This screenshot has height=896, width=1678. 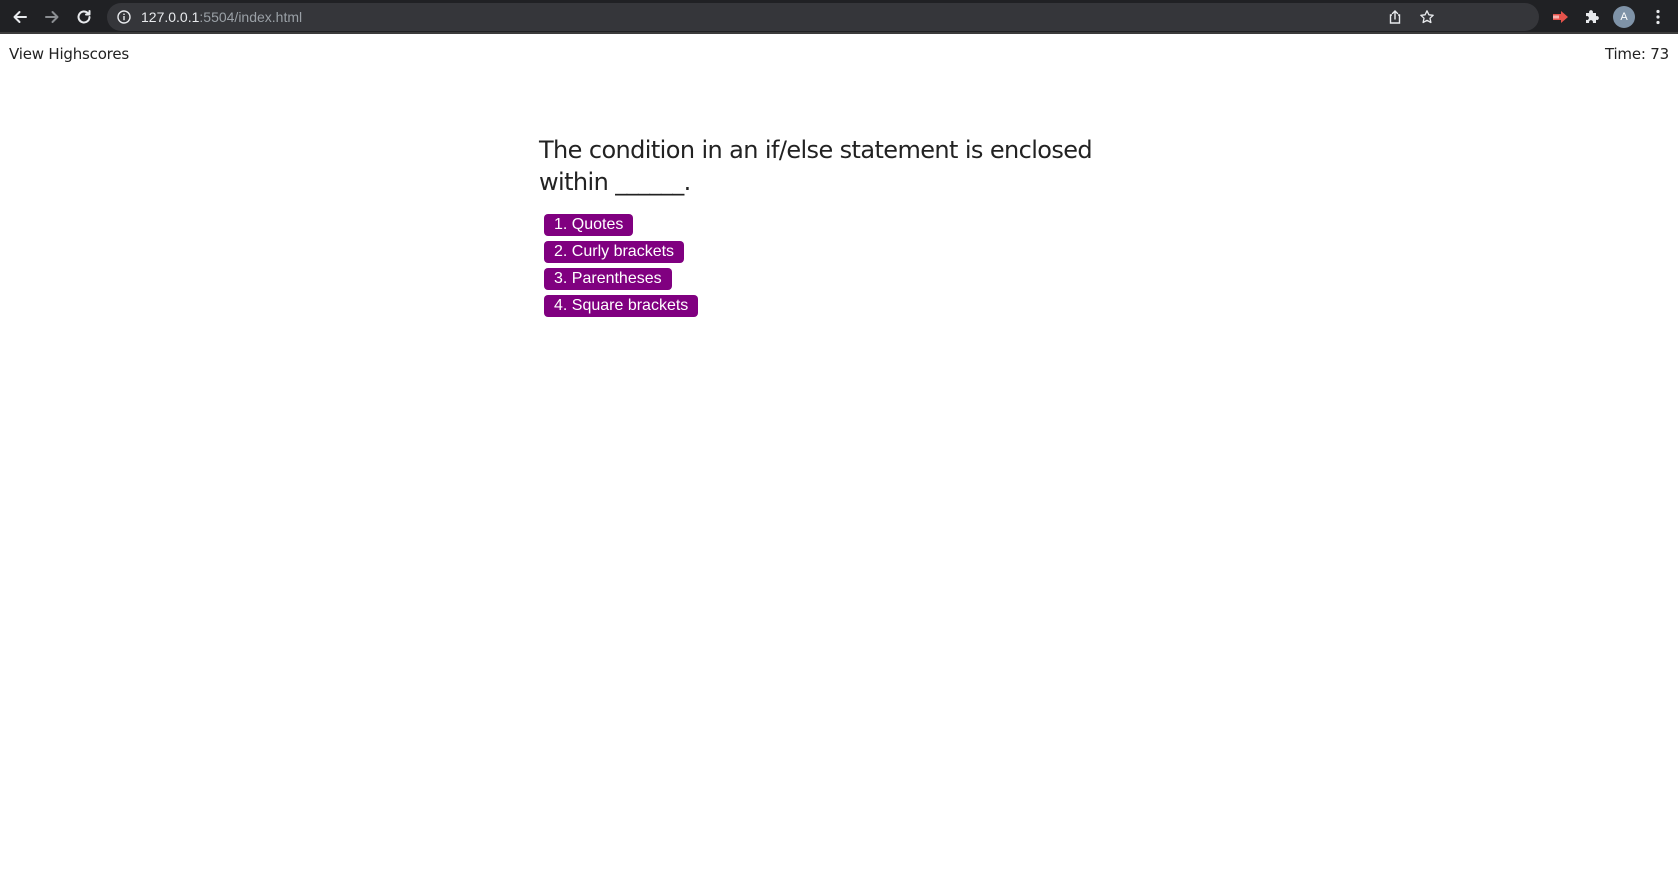 What do you see at coordinates (589, 225) in the screenshot?
I see `answer-button-quotes: 1. Quotes` at bounding box center [589, 225].